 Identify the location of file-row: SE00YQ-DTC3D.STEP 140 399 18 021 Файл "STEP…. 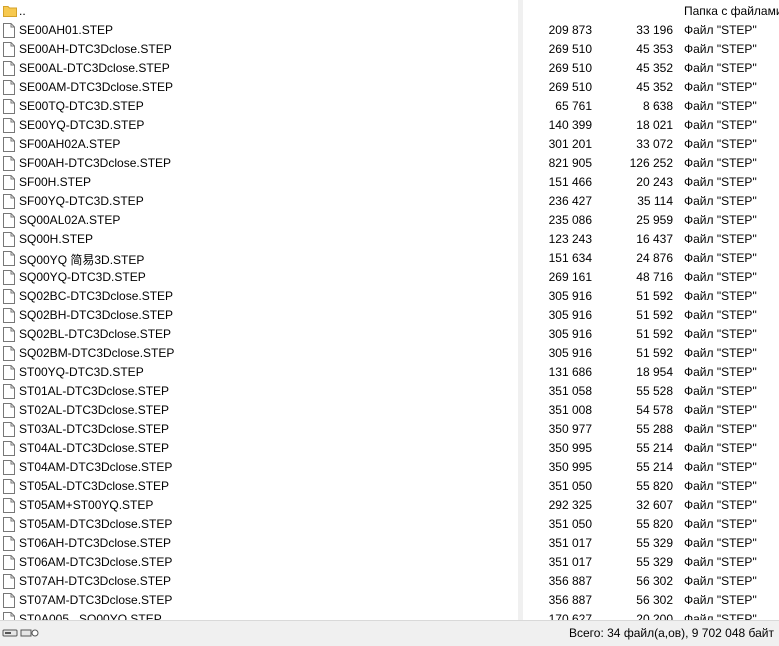
(389, 125).